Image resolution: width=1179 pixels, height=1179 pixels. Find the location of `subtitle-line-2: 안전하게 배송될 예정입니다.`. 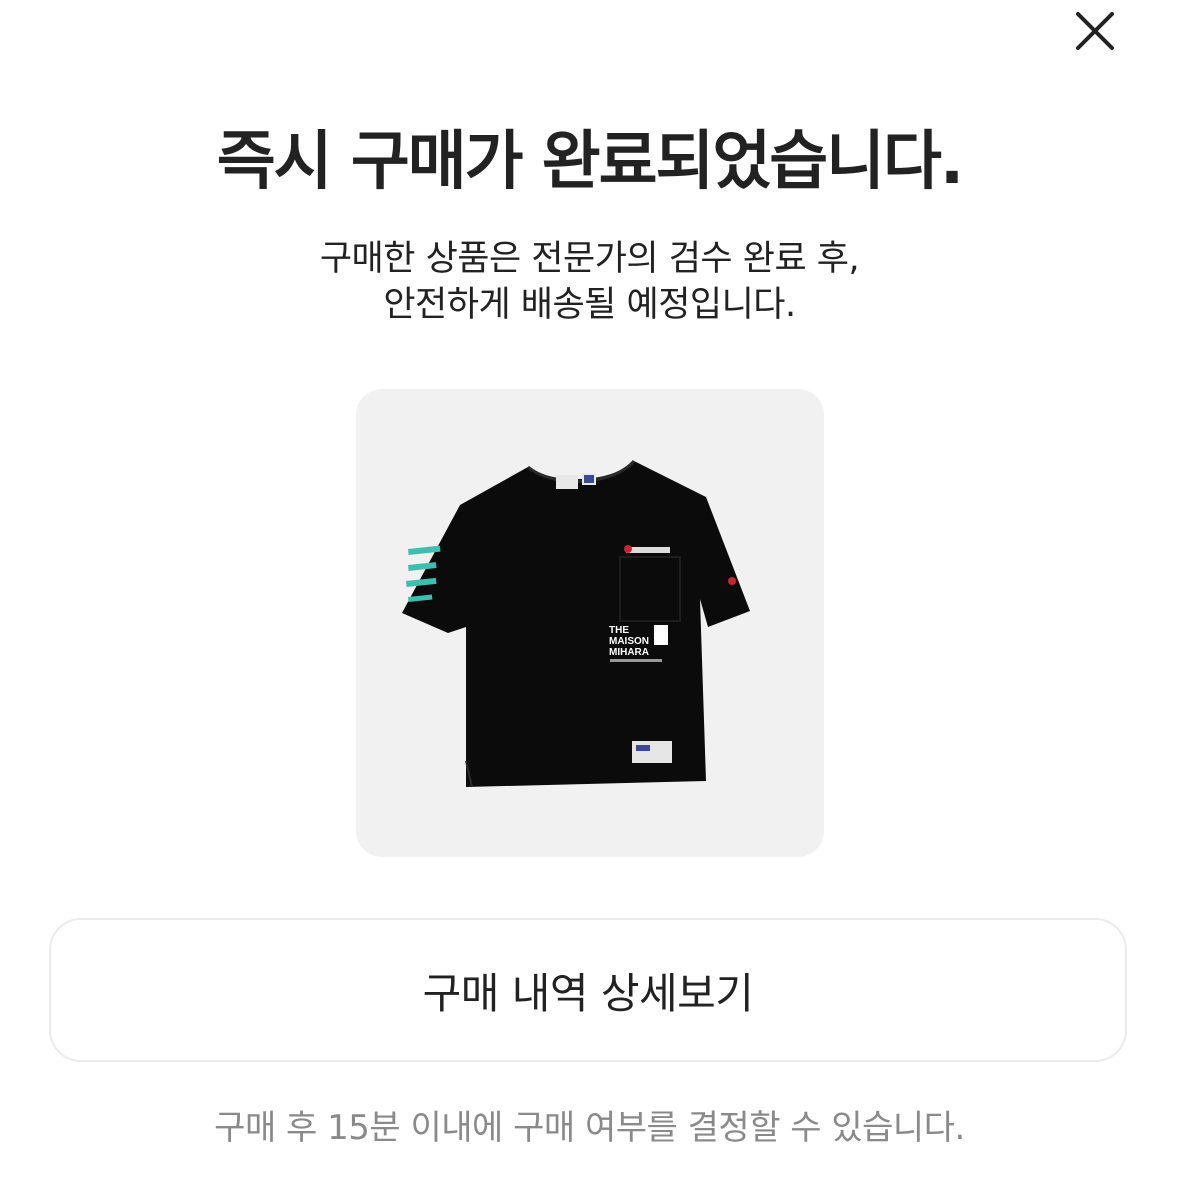

subtitle-line-2: 안전하게 배송될 예정입니다. is located at coordinates (589, 305).